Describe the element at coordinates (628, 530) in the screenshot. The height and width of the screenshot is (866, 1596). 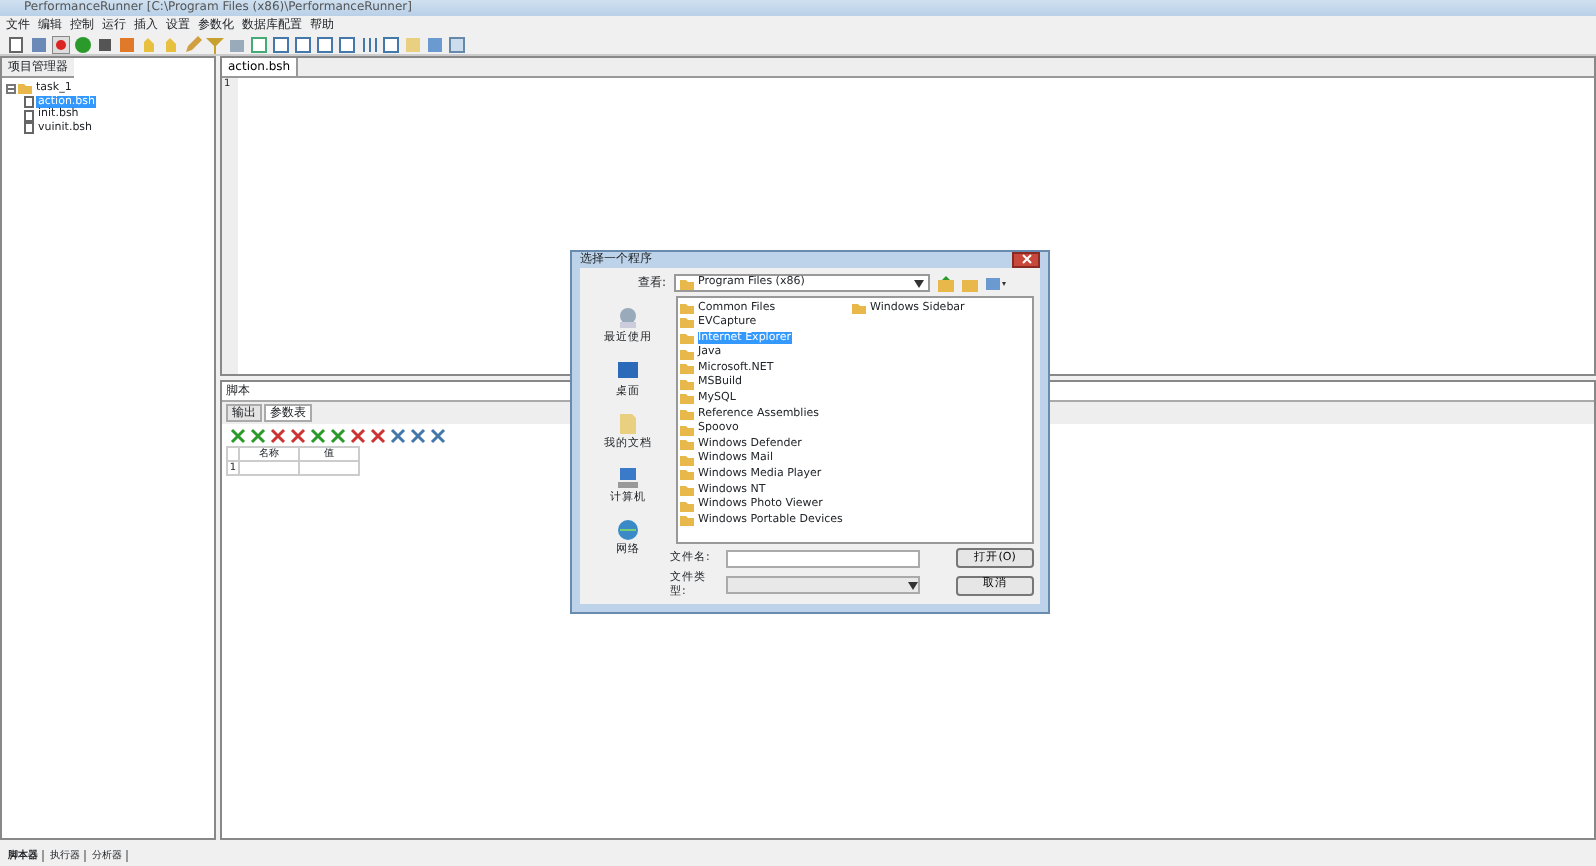
I see `network-icon` at that location.